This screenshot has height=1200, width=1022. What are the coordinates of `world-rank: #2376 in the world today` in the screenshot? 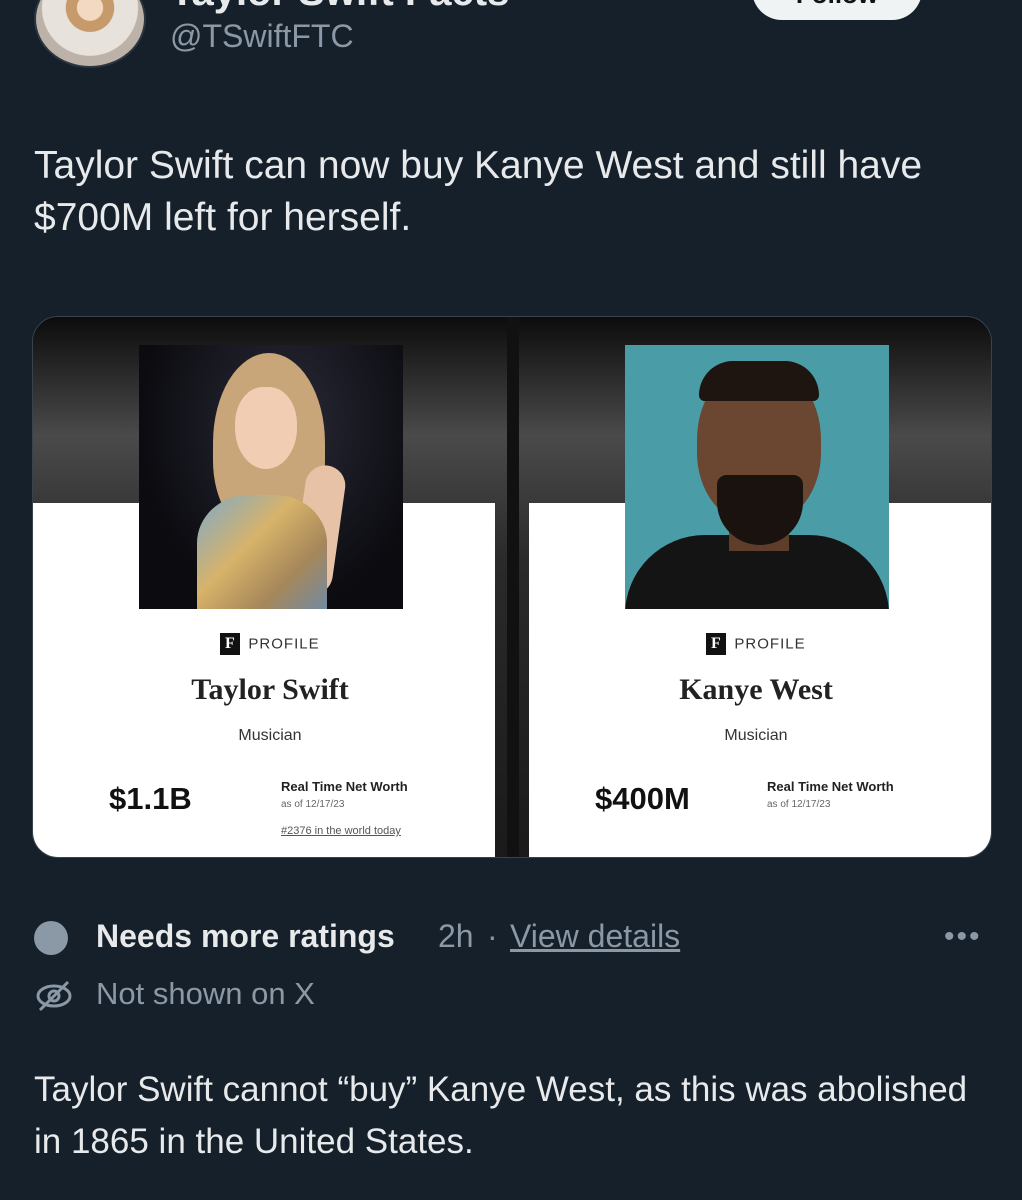 It's located at (341, 831).